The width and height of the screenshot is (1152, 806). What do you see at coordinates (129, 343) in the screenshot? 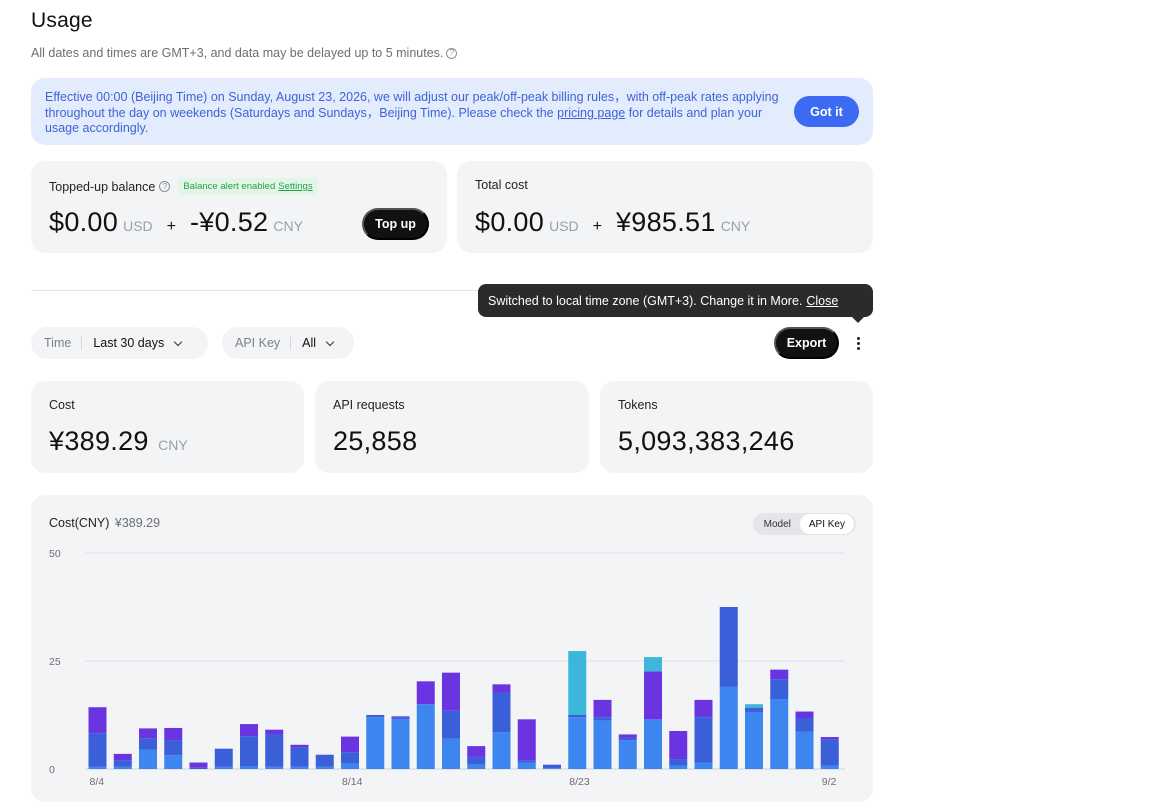
I see `time-filter-value: Last 30 days` at bounding box center [129, 343].